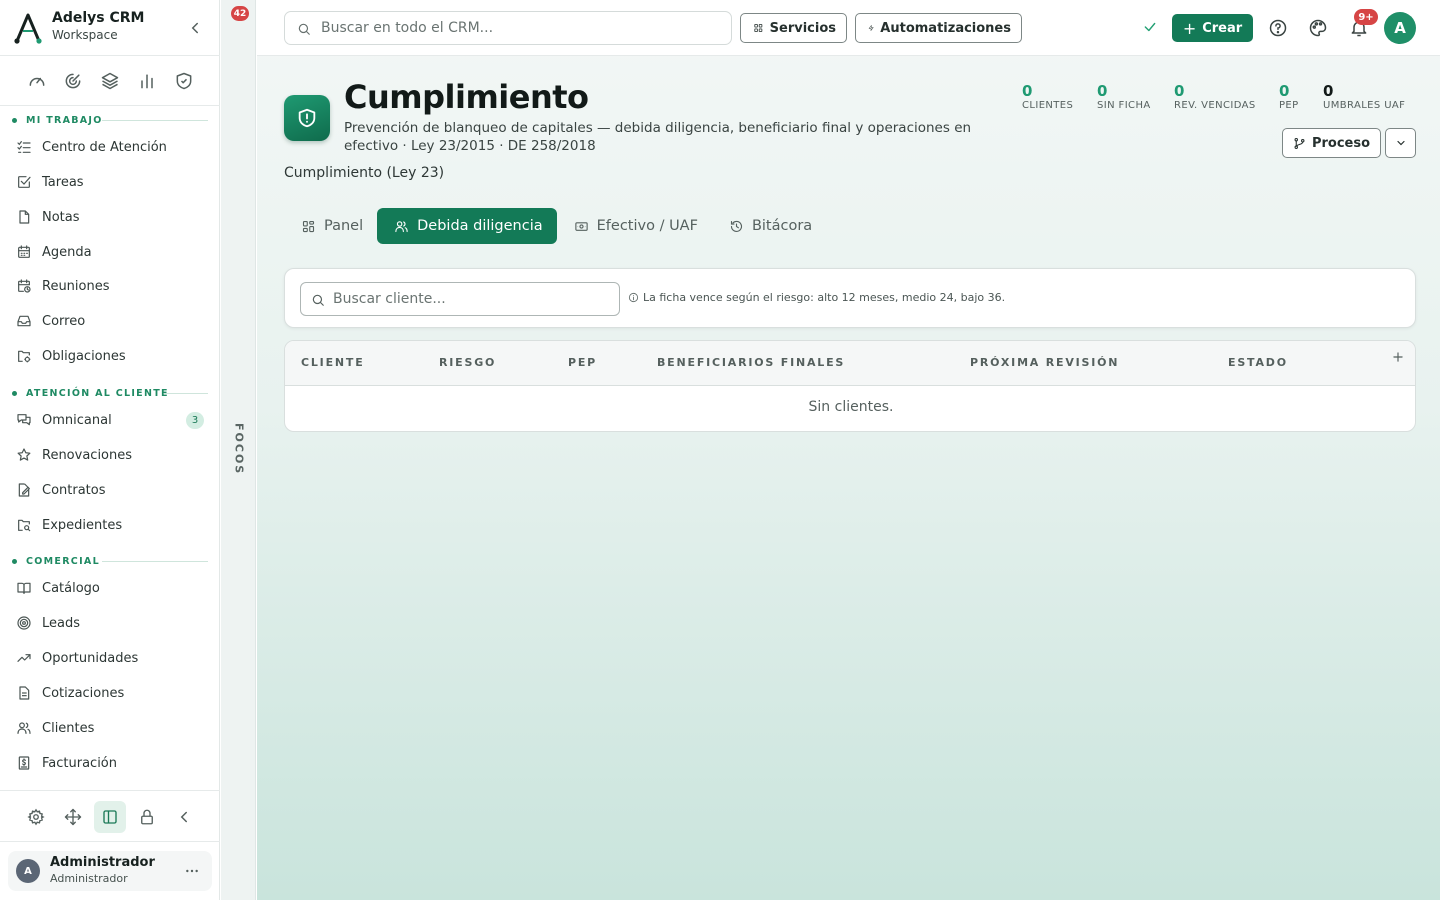 This screenshot has width=1440, height=900. Describe the element at coordinates (1331, 143) in the screenshot. I see `proceso-button: Proceso` at that location.